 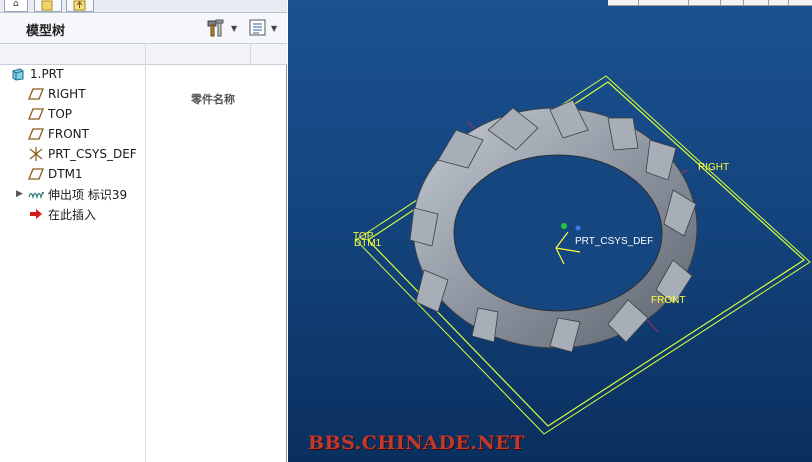 What do you see at coordinates (215, 28) in the screenshot?
I see `hammer-wrench-icon` at bounding box center [215, 28].